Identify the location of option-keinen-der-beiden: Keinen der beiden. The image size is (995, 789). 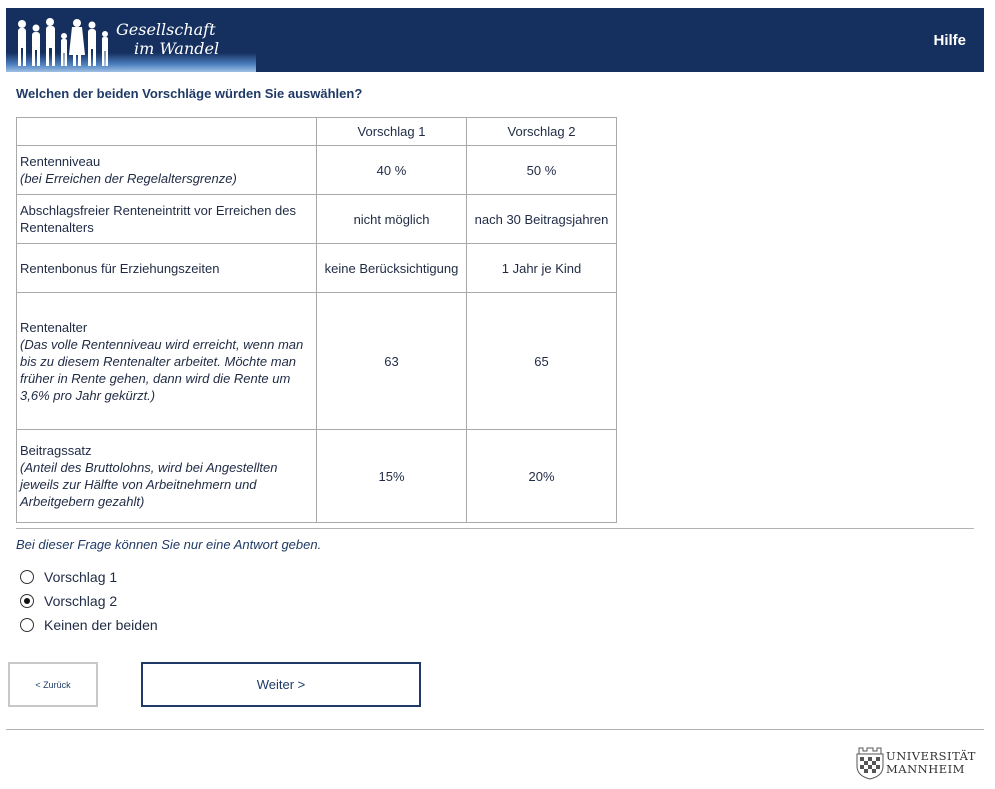
(89, 625).